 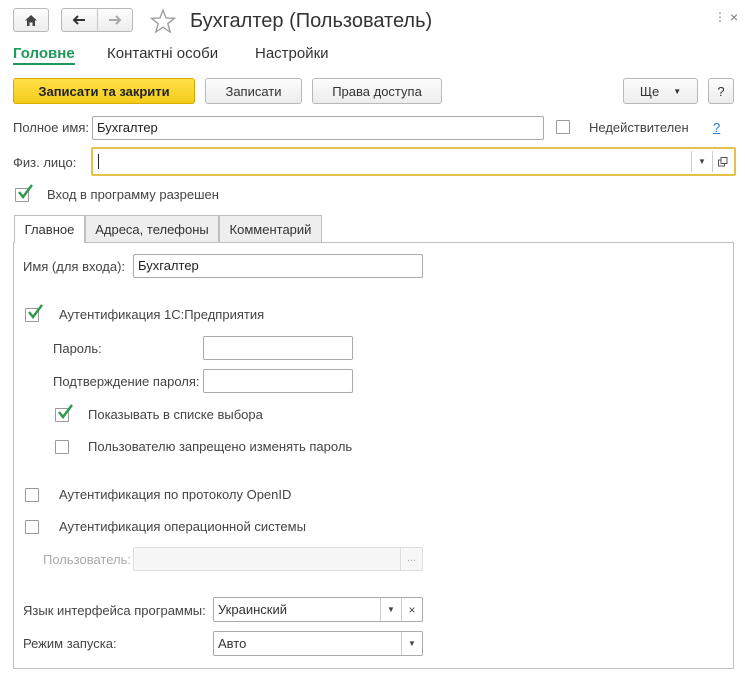 I want to click on interface-lang-clear-button: ×, so click(x=411, y=609).